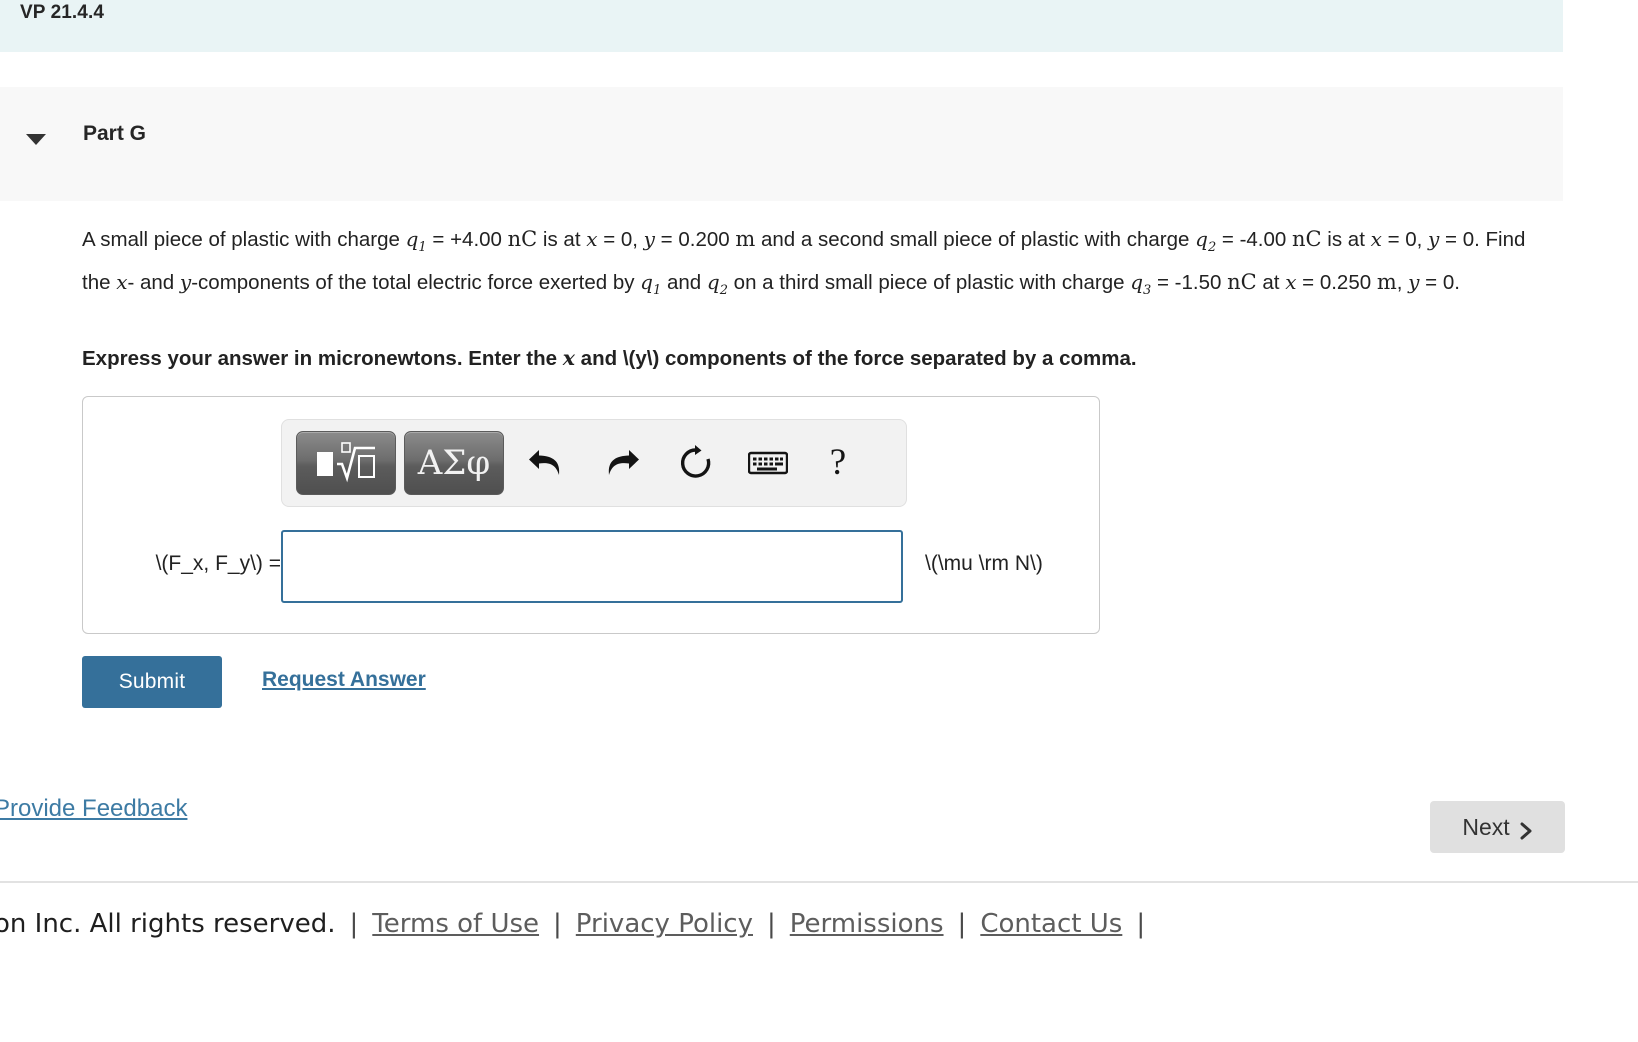 Image resolution: width=1638 pixels, height=1042 pixels. I want to click on next-button-label: Next, so click(1486, 826).